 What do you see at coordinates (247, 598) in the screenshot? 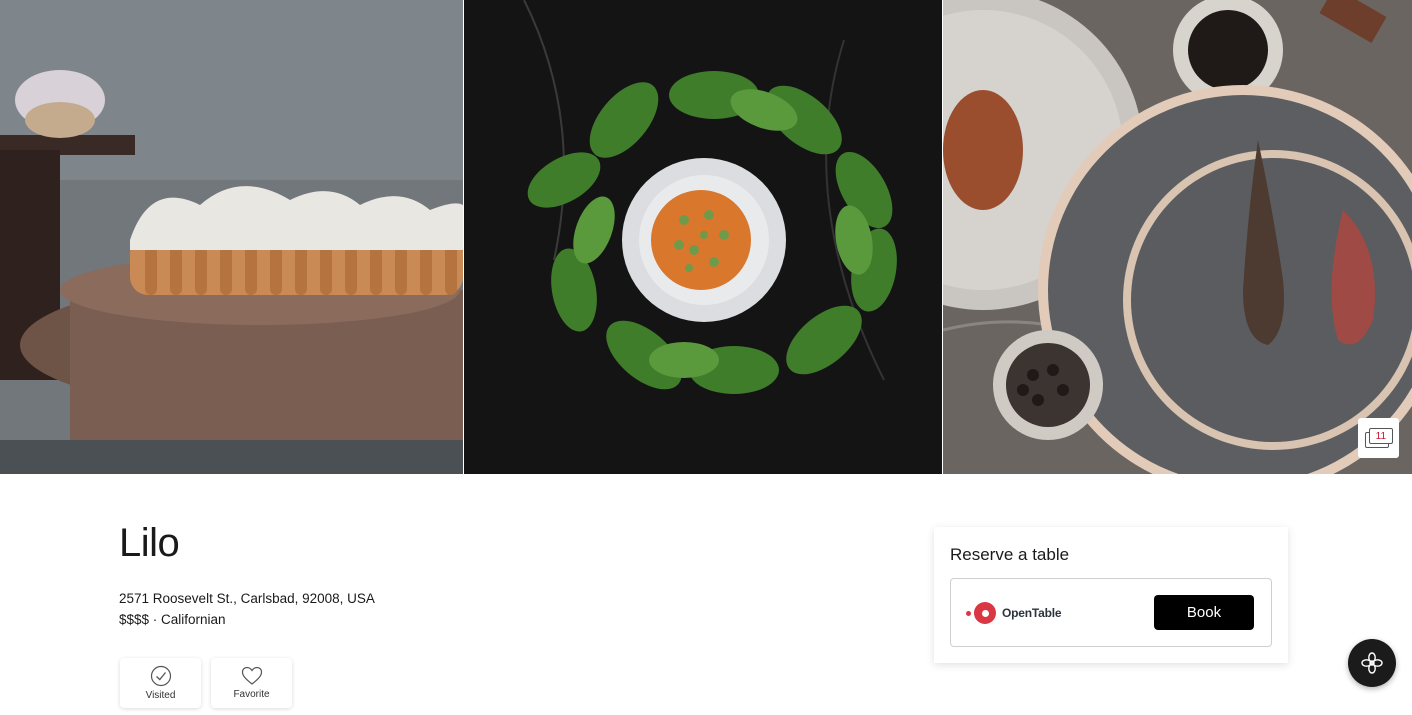
I see `restaurant-address: 2571 Roosevelt St., Carlsbad, 92008, USA` at bounding box center [247, 598].